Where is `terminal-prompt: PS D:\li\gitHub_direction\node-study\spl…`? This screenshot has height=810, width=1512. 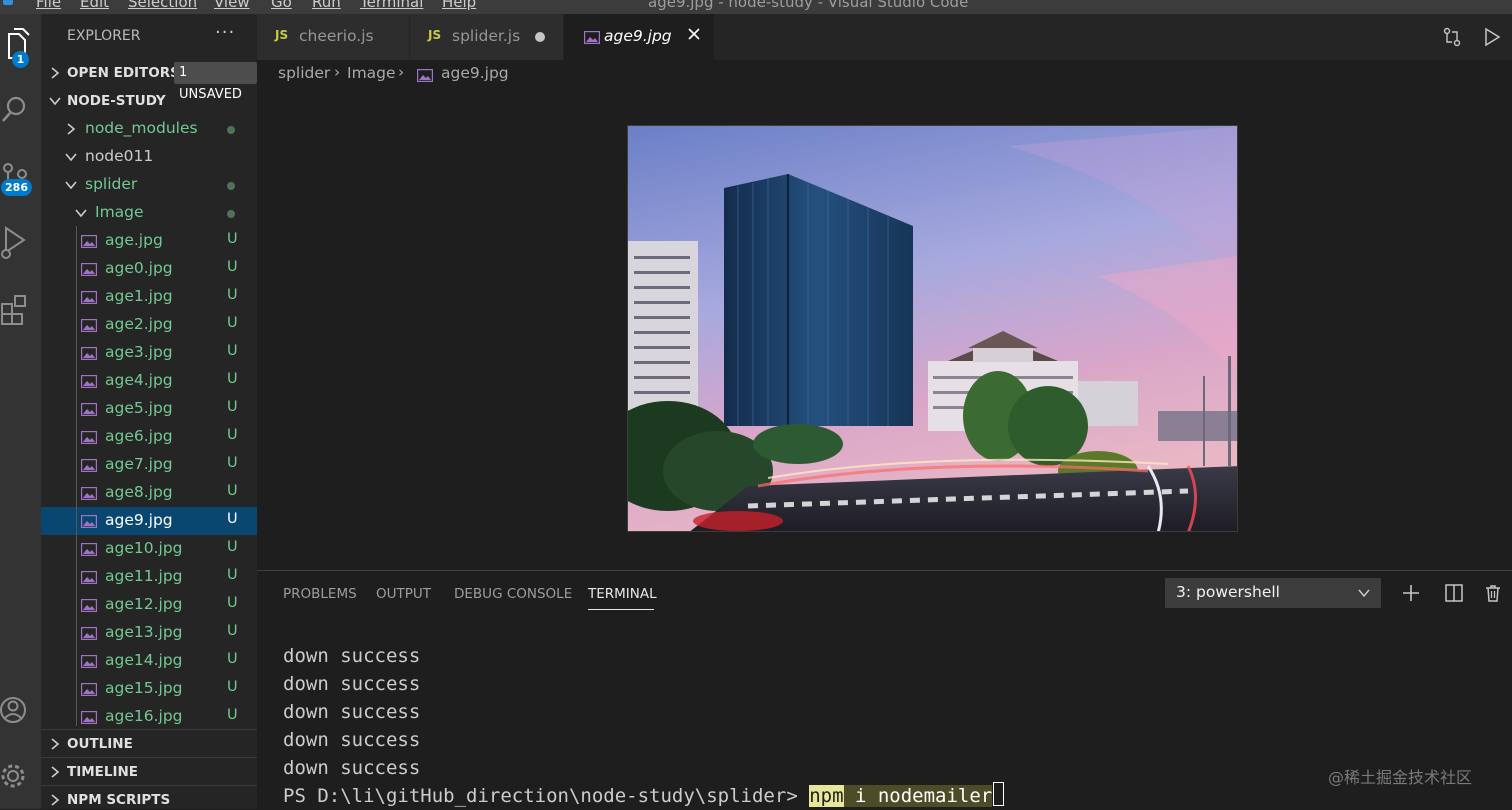 terminal-prompt: PS D:\li\gitHub_direction\node-study\spl… is located at coordinates (546, 796).